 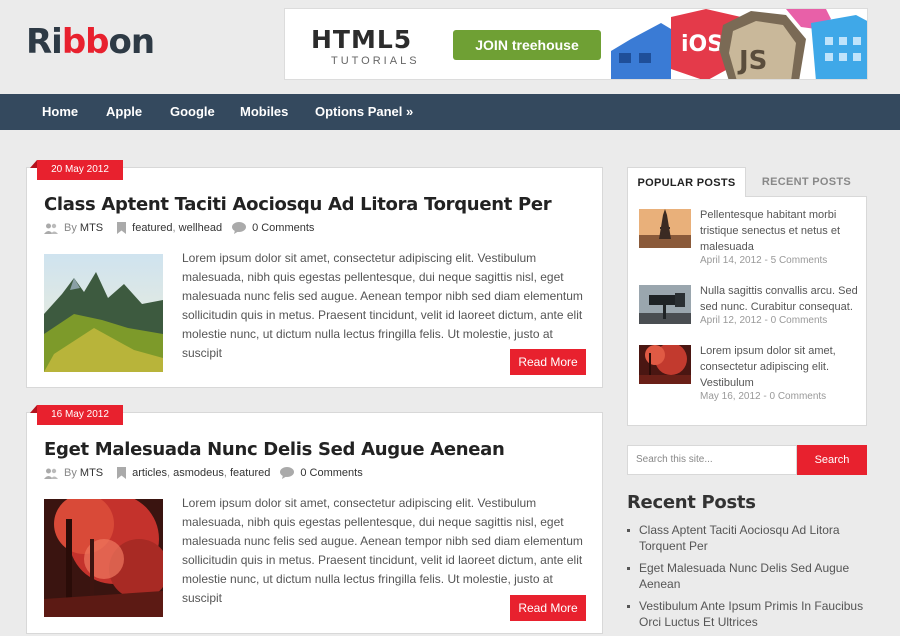 I want to click on post-tag-link: wellhead, so click(x=200, y=228).